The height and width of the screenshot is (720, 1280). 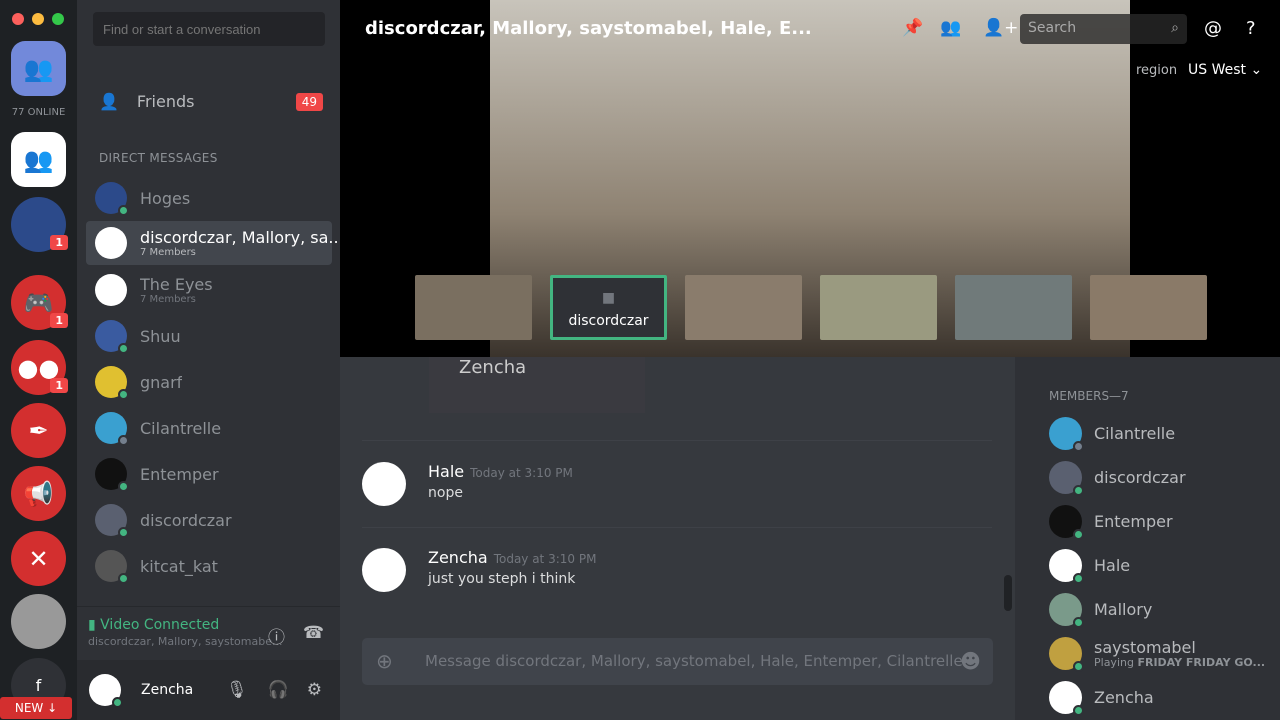 I want to click on pen-nib-icon: ✒, so click(x=38, y=430).